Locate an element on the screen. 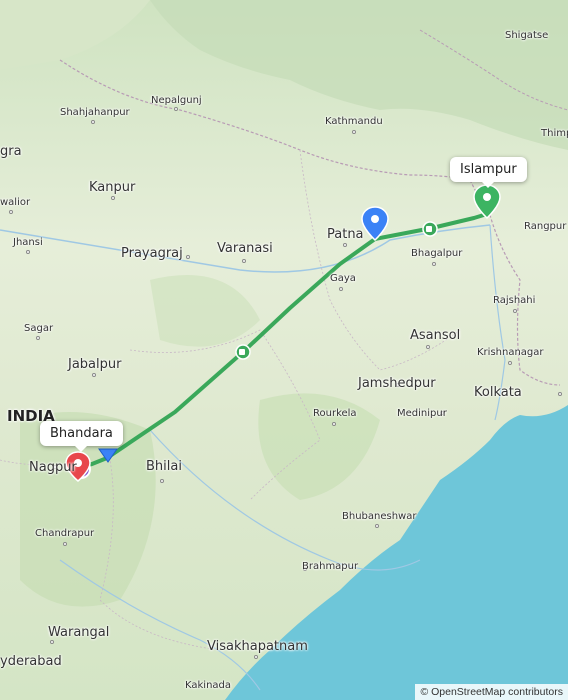 The image size is (568, 700). origin-callout: Islampur is located at coordinates (488, 172).